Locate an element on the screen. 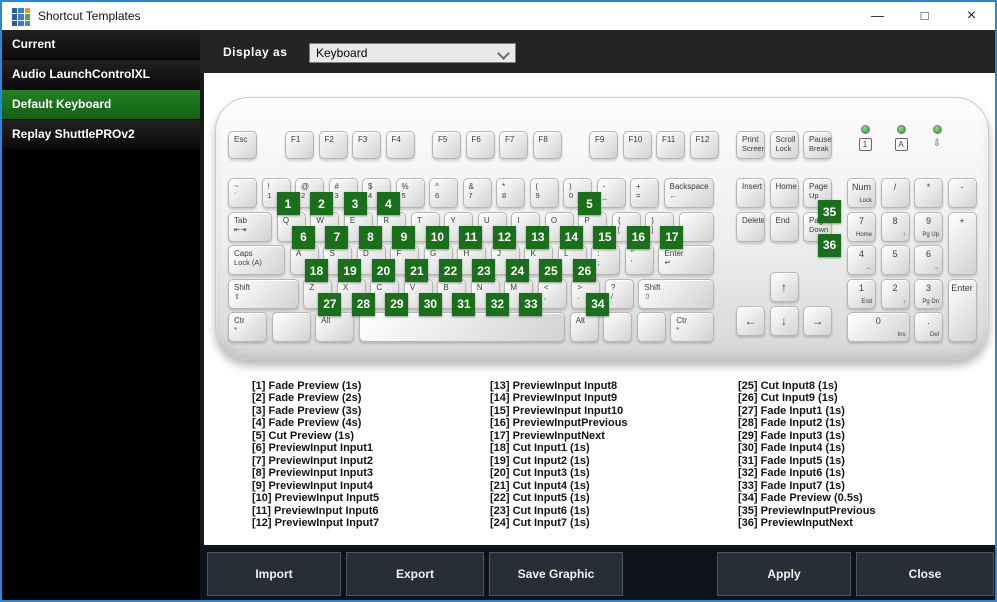 The height and width of the screenshot is (602, 997). key-sym-9-0: ← is located at coordinates (750, 320).